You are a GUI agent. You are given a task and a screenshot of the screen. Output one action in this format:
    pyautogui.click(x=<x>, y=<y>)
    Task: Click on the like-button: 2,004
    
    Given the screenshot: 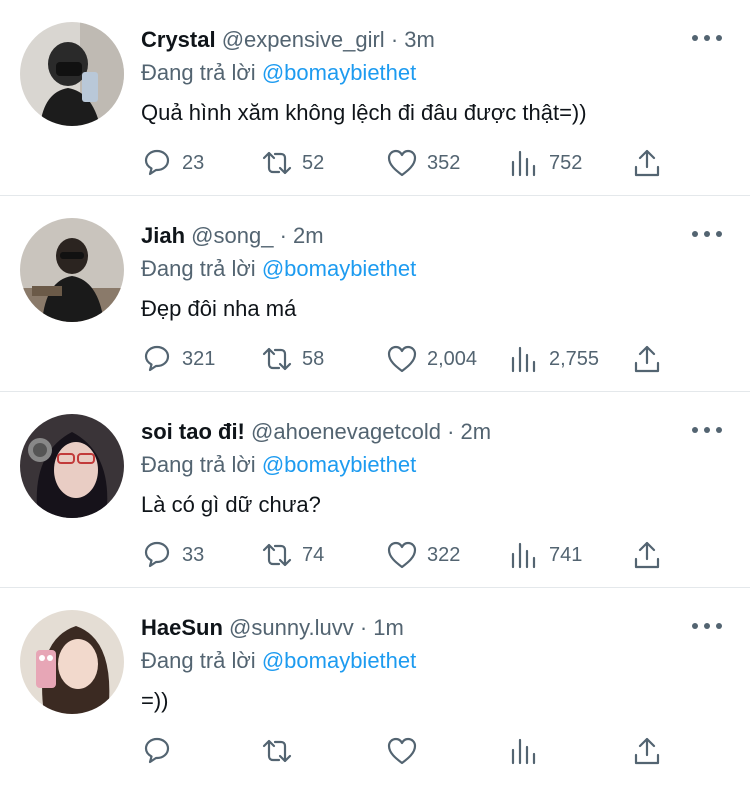 What is the action you would take?
    pyautogui.click(x=431, y=359)
    